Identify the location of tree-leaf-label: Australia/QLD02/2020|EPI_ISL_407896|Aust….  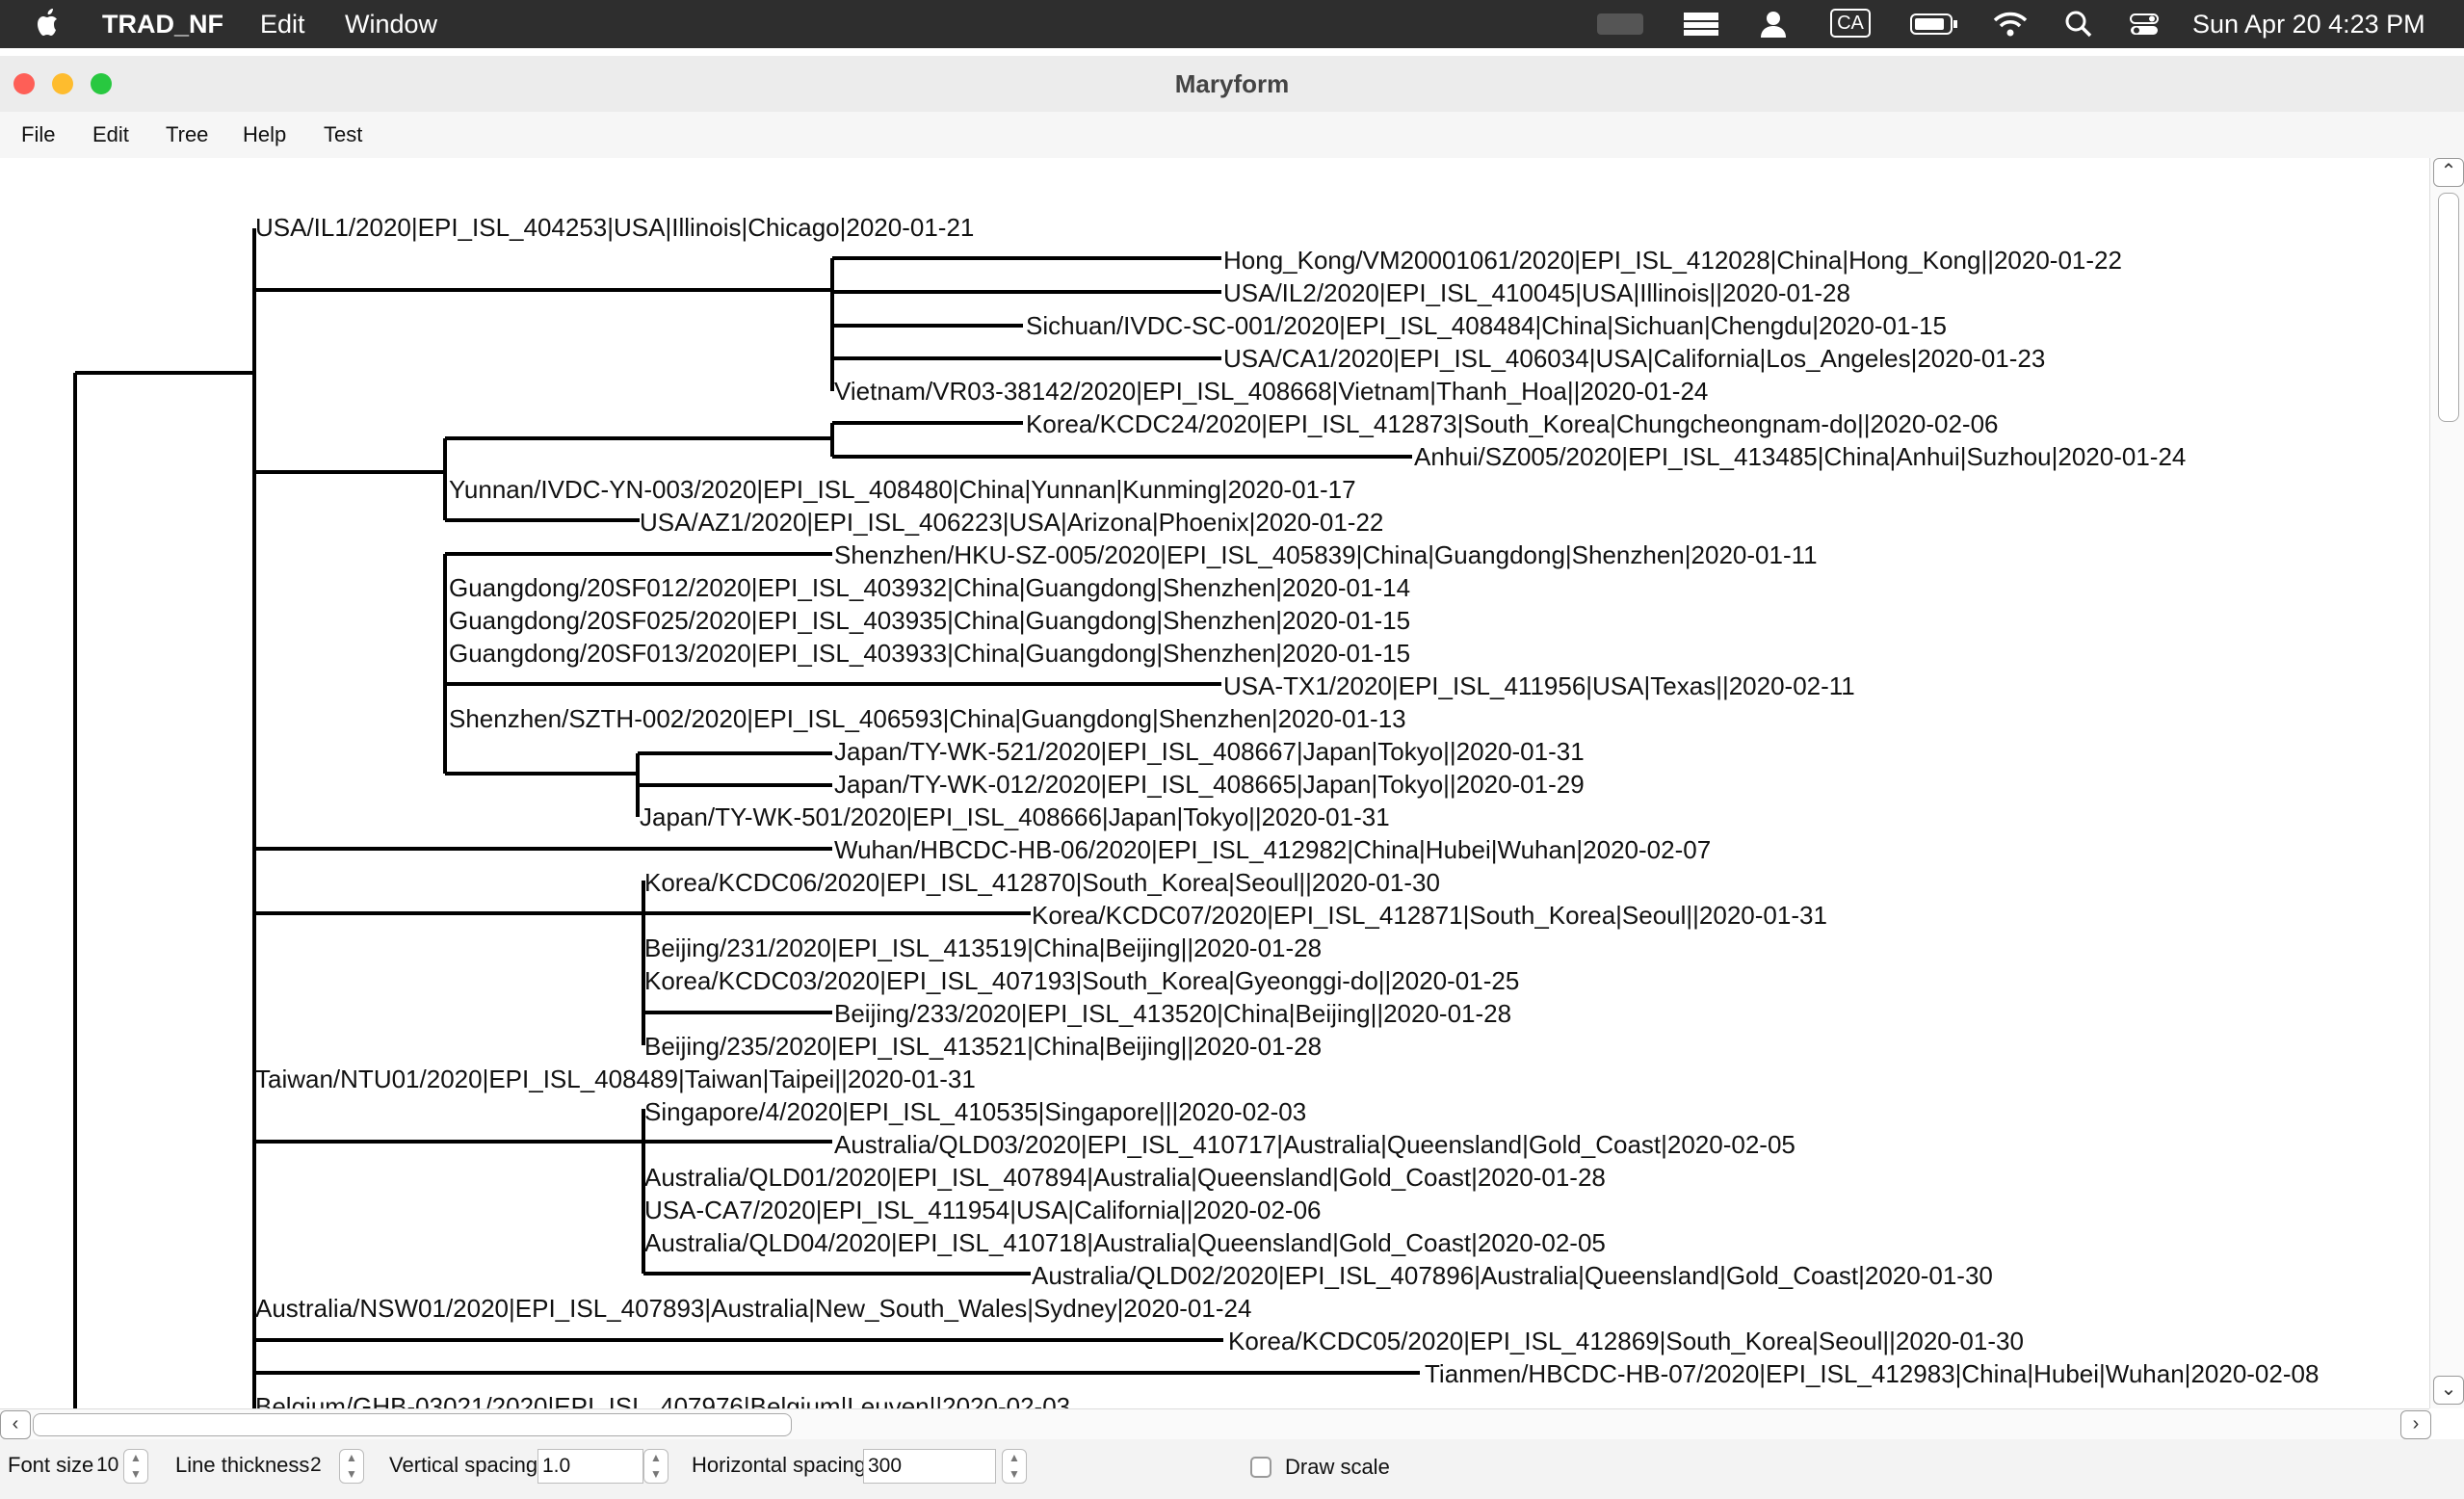
(1512, 1276).